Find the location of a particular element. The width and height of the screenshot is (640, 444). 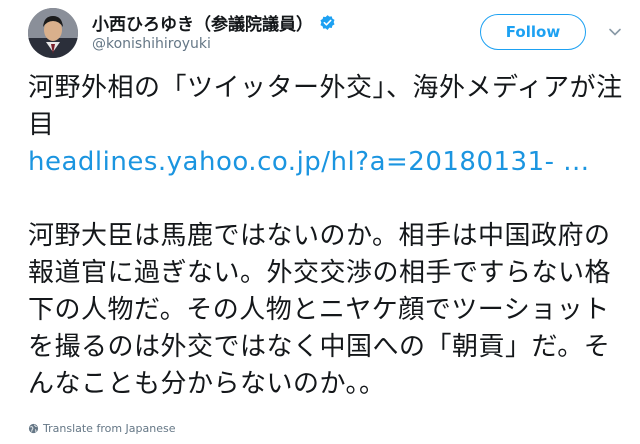

author-display-name: 小西ひろゆき（参議院議員） is located at coordinates (214, 22).